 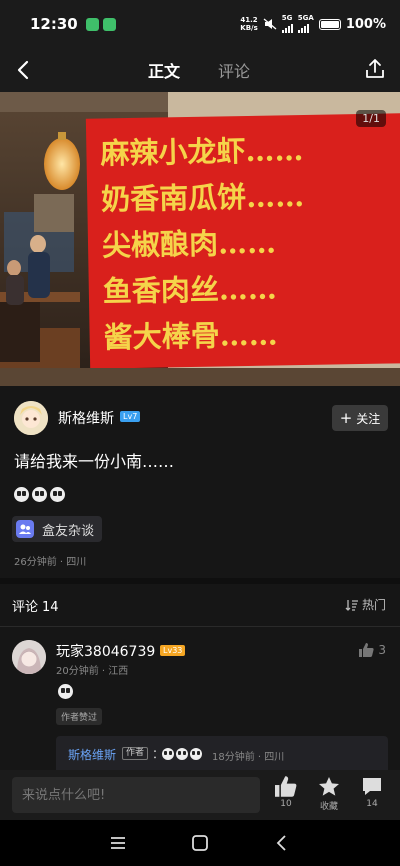 I want to click on follow-label: 关注, so click(x=368, y=418).